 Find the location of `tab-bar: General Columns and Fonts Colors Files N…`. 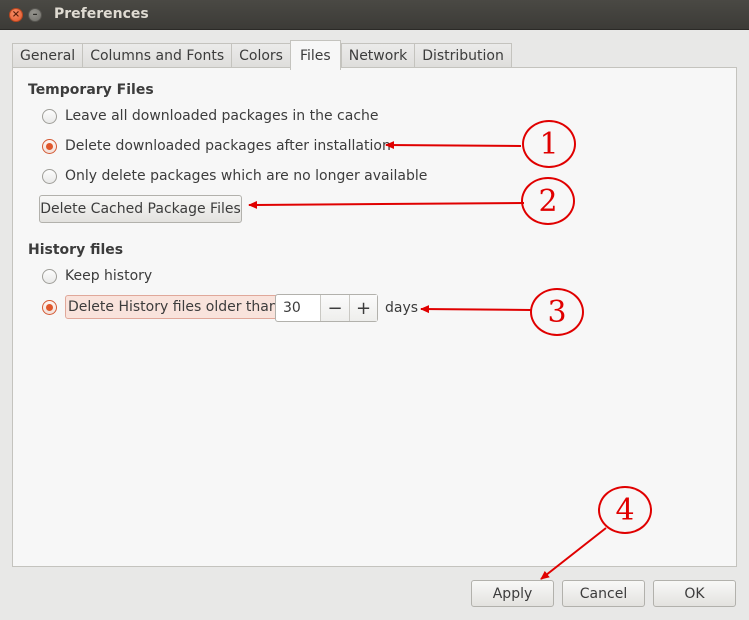

tab-bar: General Columns and Fonts Colors Files N… is located at coordinates (262, 55).